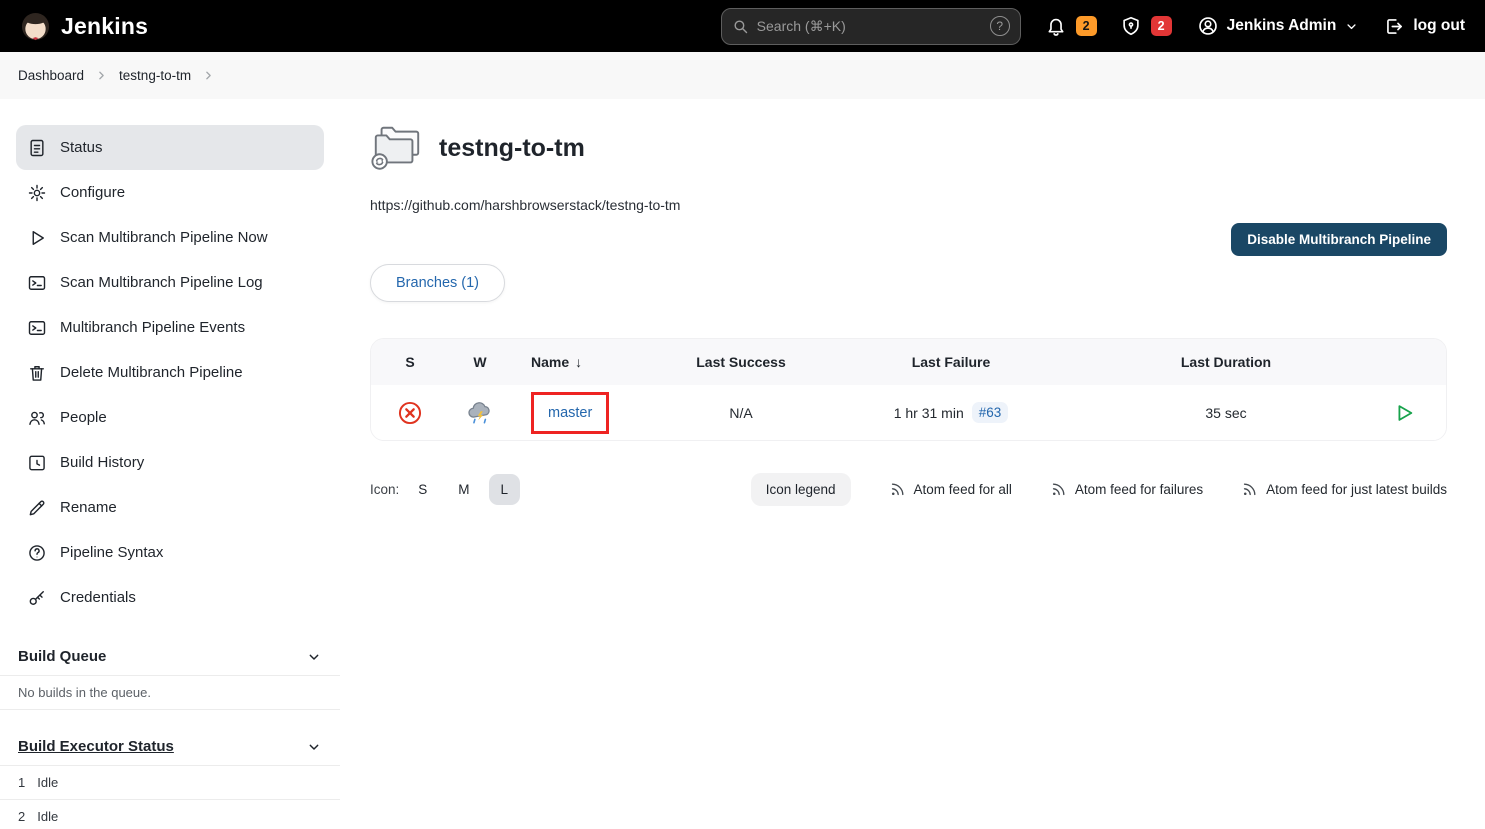 The height and width of the screenshot is (829, 1485). Describe the element at coordinates (1281, 25) in the screenshot. I see `user-name: Jenkins Admin` at that location.